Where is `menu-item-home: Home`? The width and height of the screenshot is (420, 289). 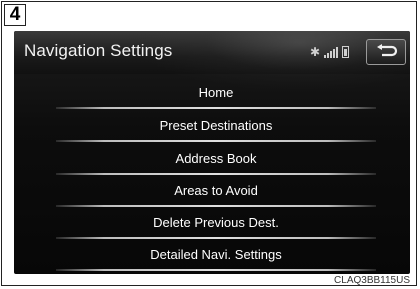
menu-item-home: Home is located at coordinates (216, 95).